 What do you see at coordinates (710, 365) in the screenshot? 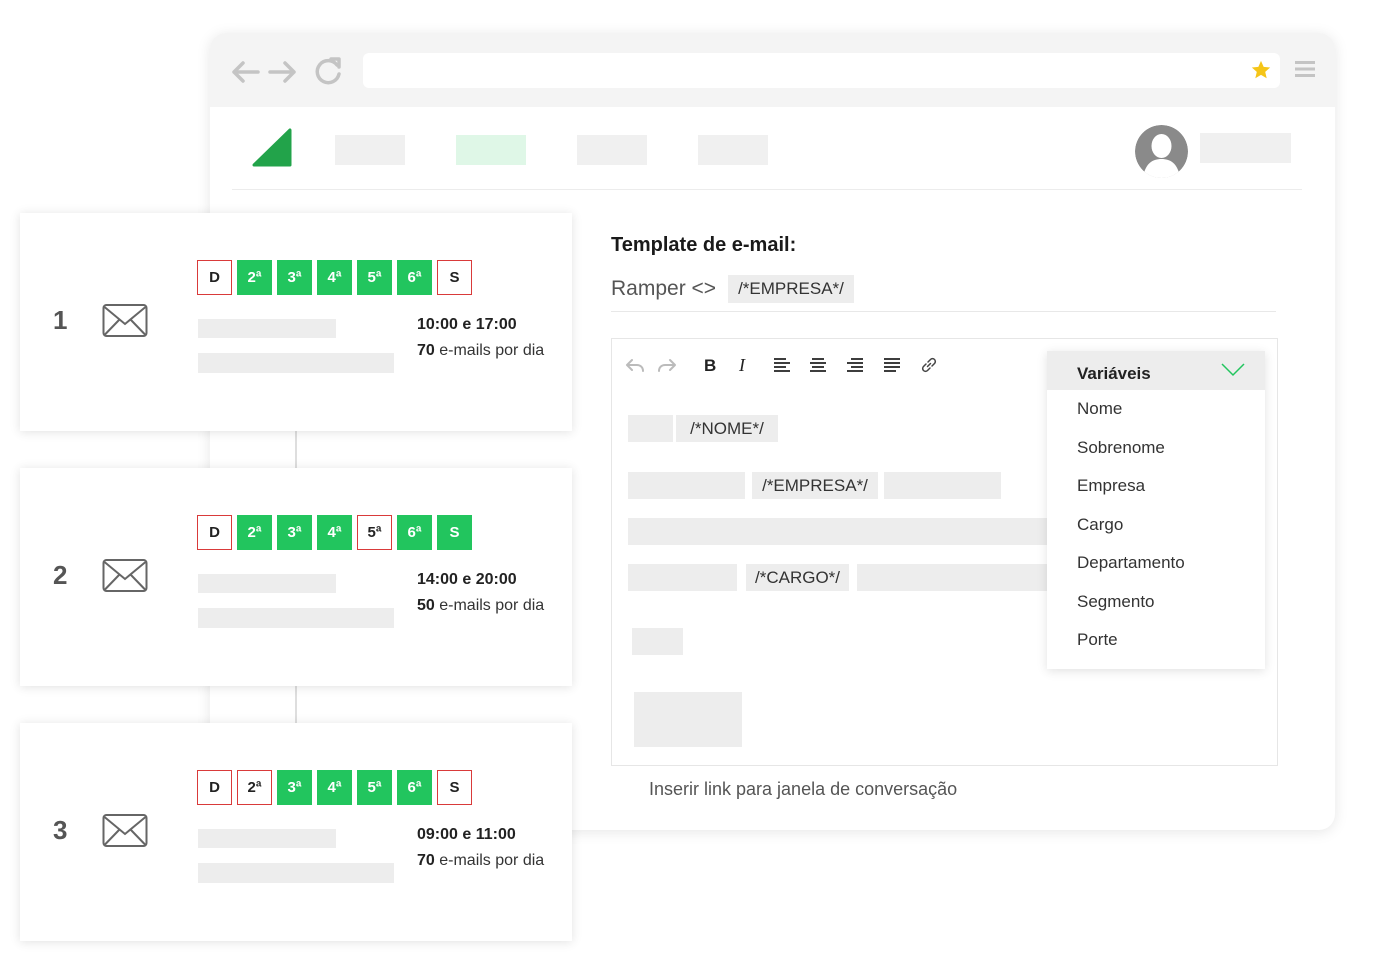
I see `bold-icon: B` at bounding box center [710, 365].